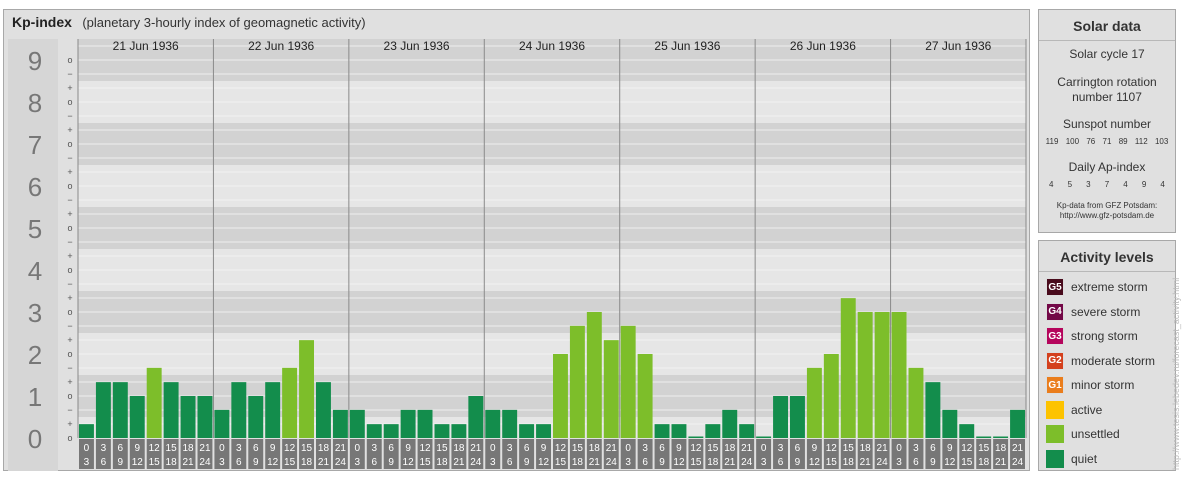 This screenshot has height=480, width=1184. I want to click on carrington-line-1: Carrington rotation, so click(1107, 82).